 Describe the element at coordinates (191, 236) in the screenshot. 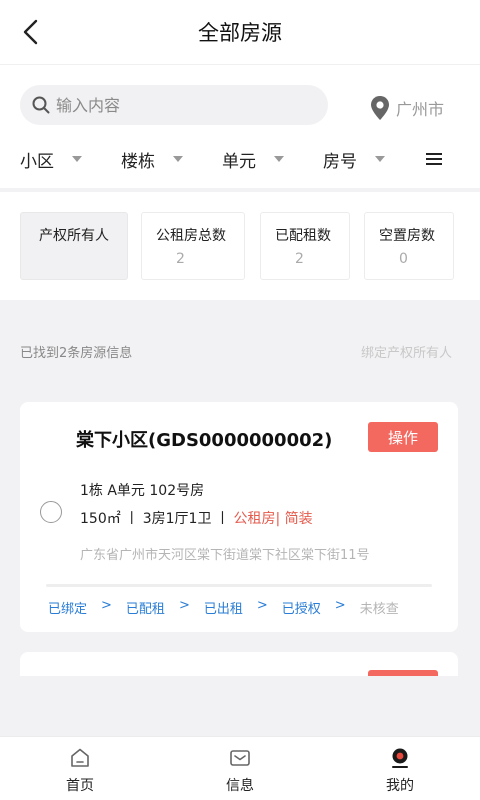

I see `stat-label: 公租房总数` at that location.